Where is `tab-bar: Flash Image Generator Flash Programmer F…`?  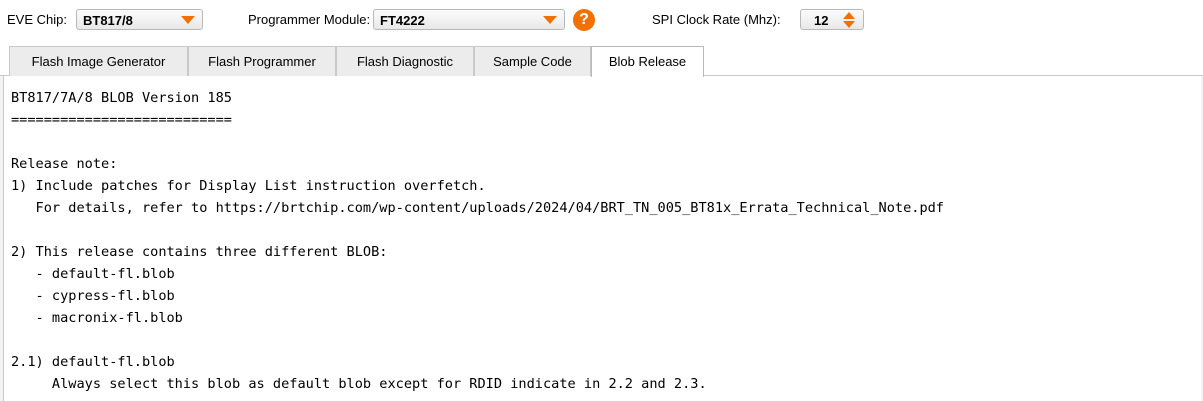
tab-bar: Flash Image Generator Flash Programmer F… is located at coordinates (601, 58).